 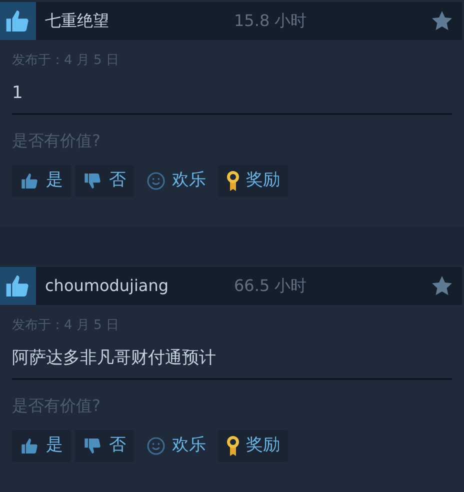 What do you see at coordinates (114, 358) in the screenshot?
I see `review-text: 阿萨达多非凡哥财付通预计` at bounding box center [114, 358].